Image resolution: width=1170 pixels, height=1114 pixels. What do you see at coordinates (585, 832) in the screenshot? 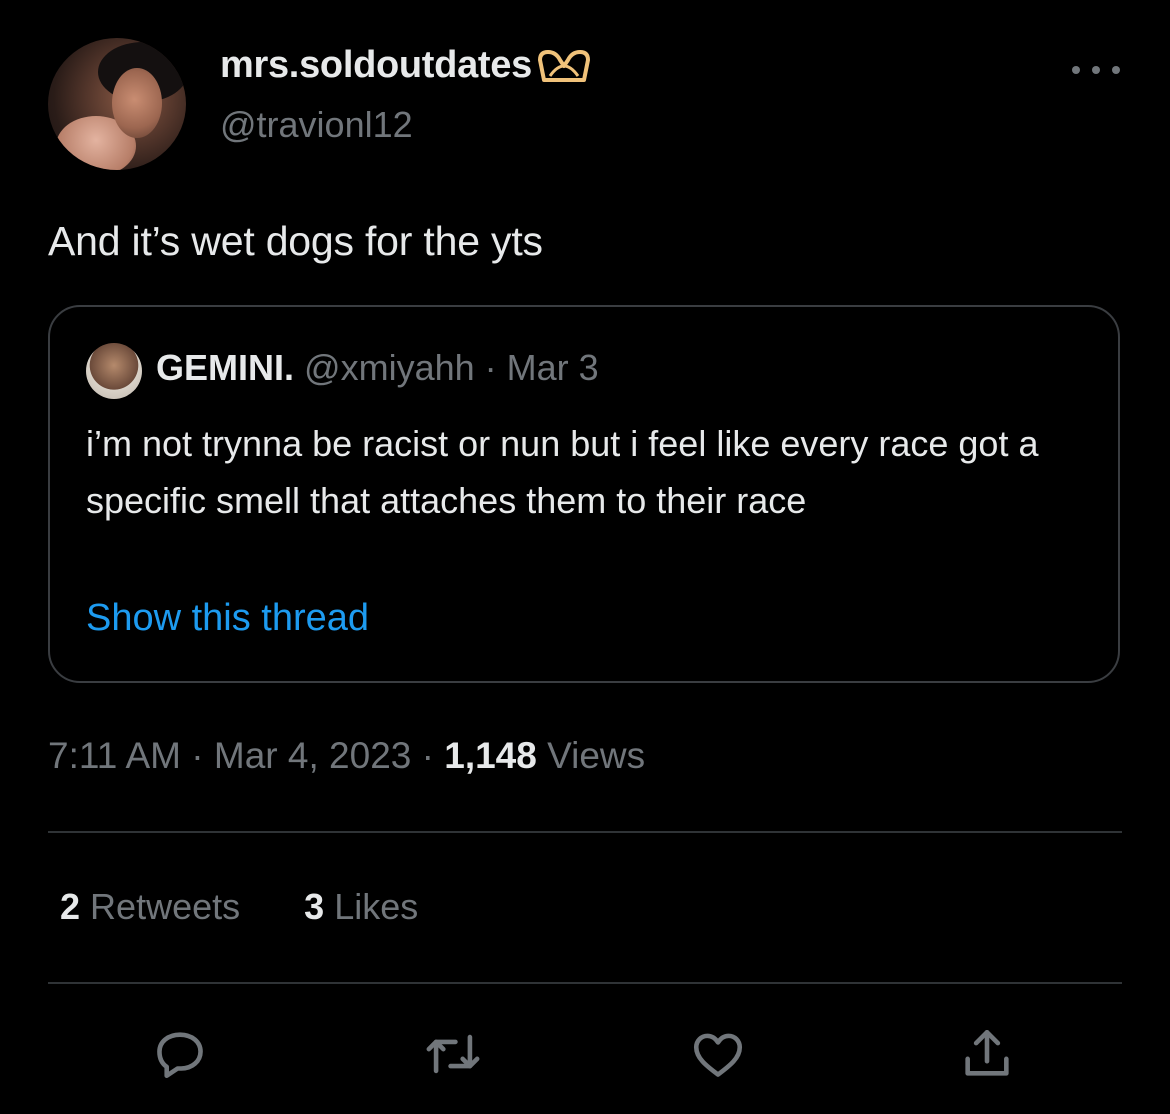
I see `divider-top` at bounding box center [585, 832].